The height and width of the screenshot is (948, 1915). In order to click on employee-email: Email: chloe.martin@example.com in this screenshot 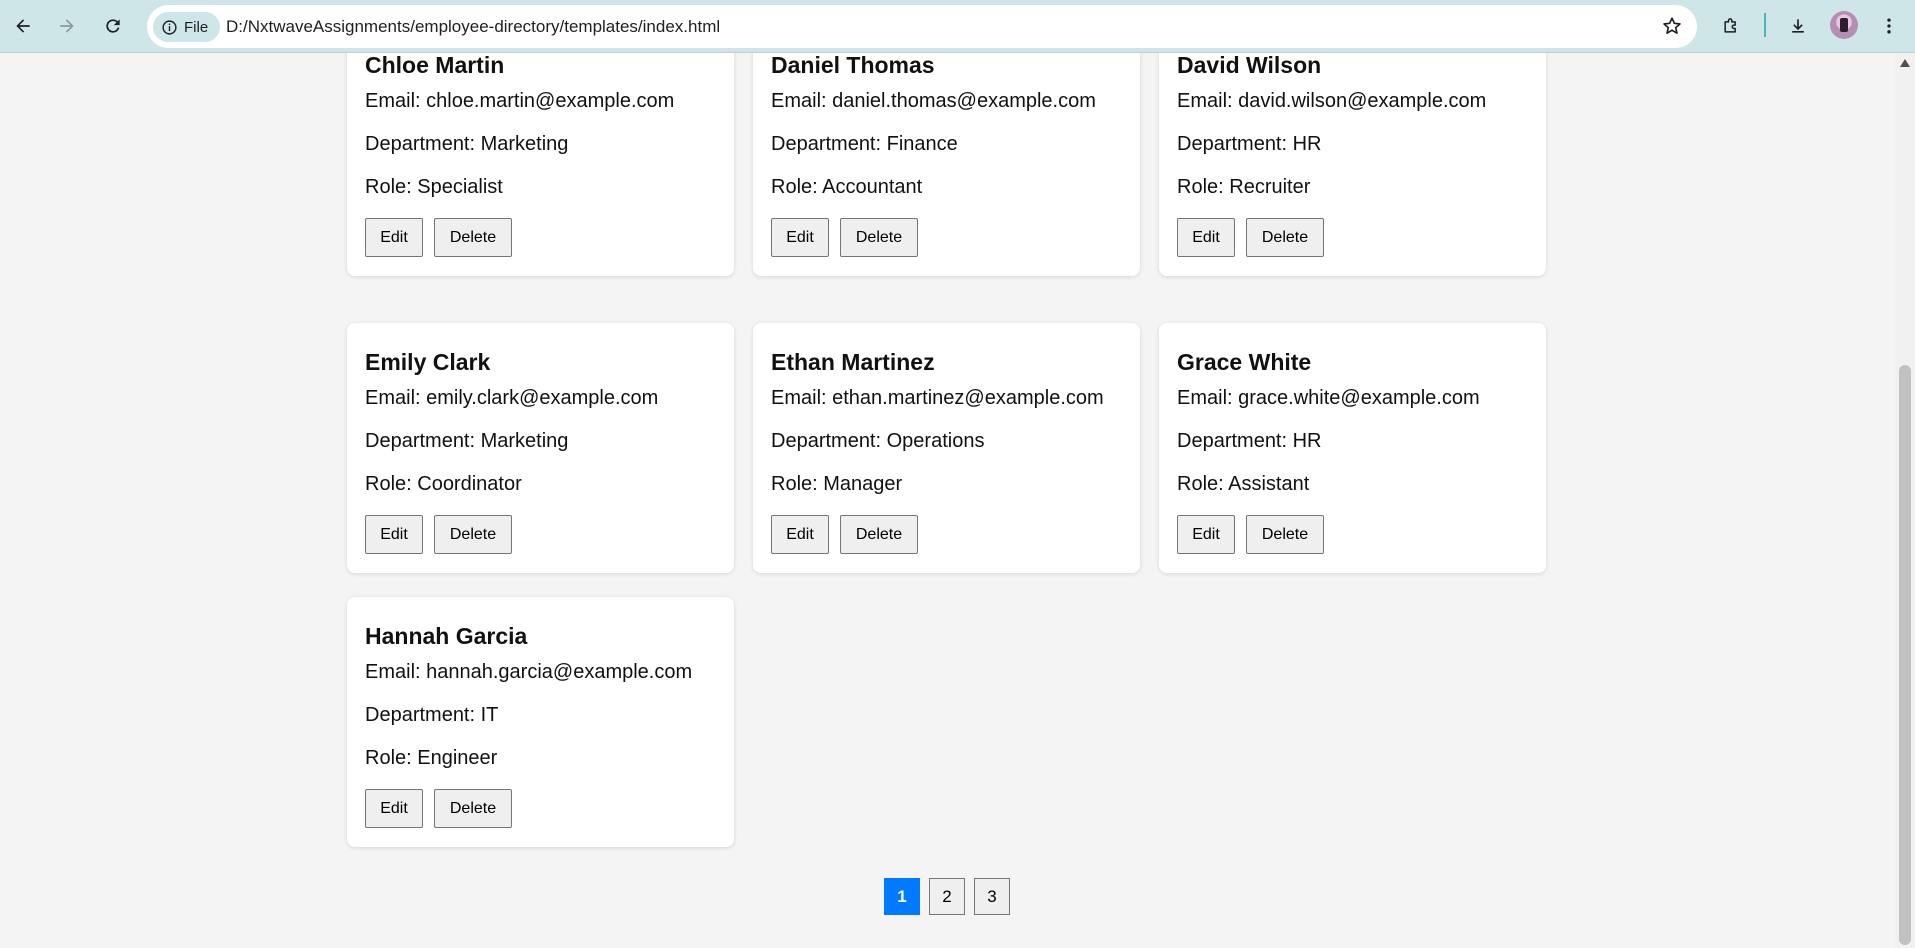, I will do `click(520, 101)`.